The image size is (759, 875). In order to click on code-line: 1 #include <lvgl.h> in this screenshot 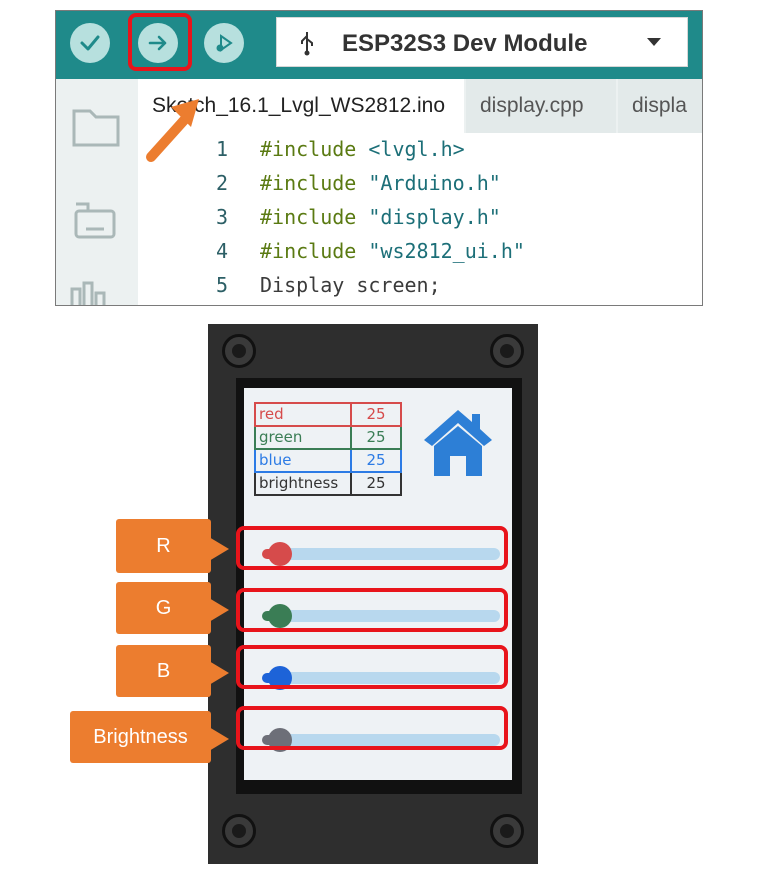, I will do `click(420, 154)`.